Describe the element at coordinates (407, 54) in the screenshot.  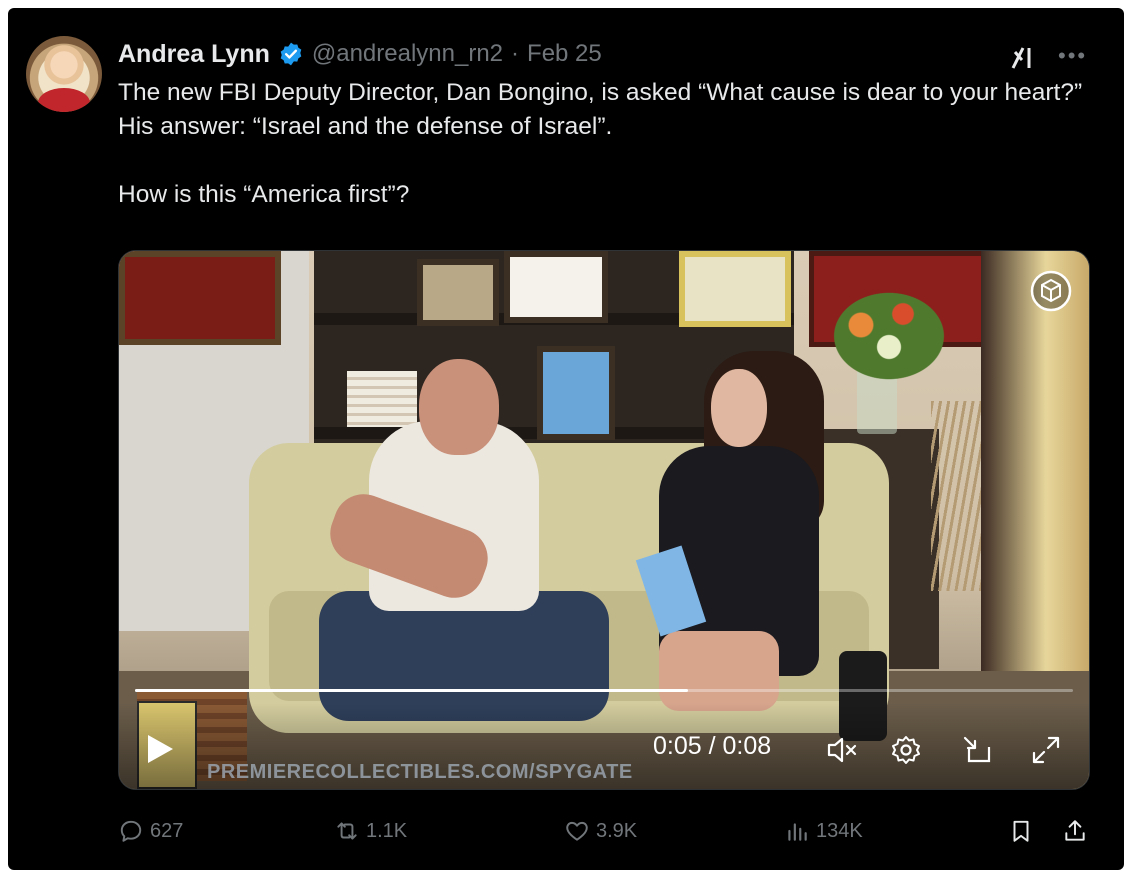
I see `author-handle: @andrealynn_rn2` at that location.